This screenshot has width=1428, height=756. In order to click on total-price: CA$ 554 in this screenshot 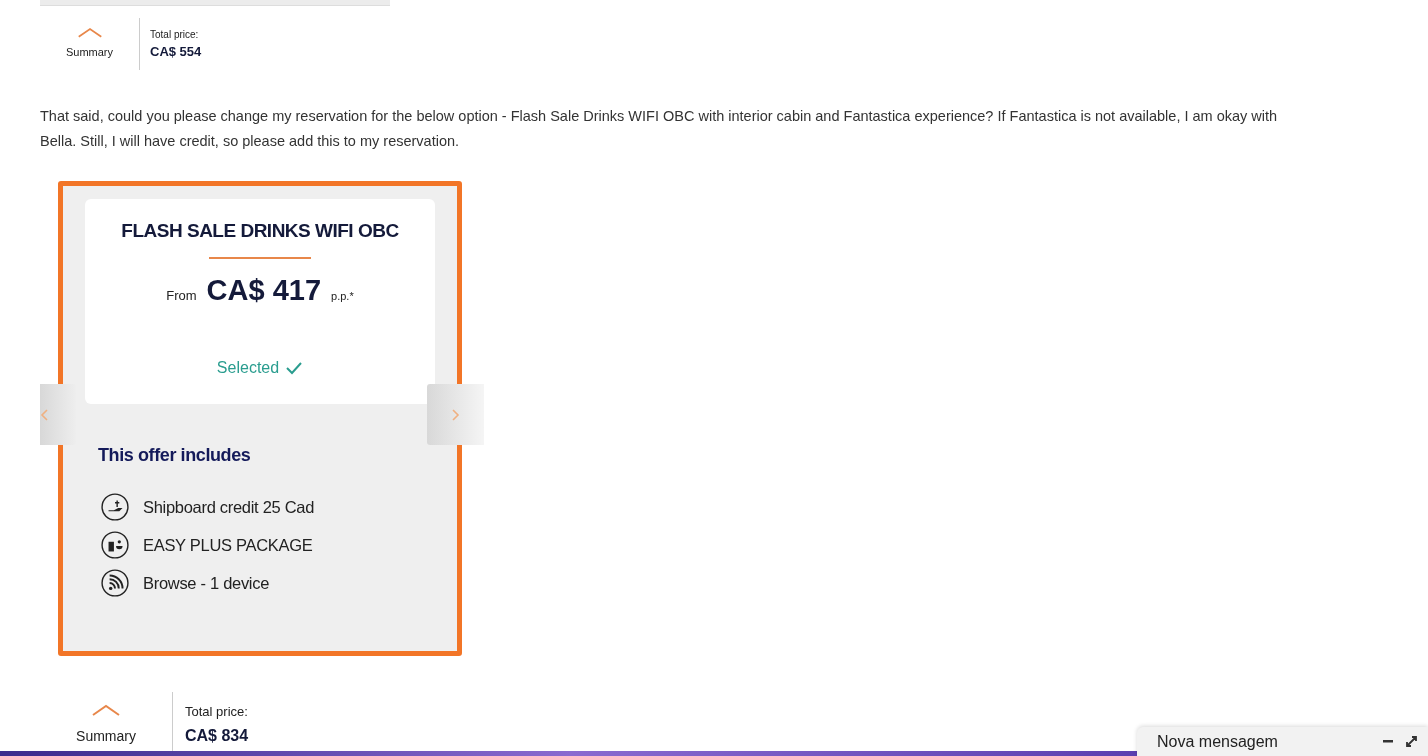, I will do `click(176, 51)`.